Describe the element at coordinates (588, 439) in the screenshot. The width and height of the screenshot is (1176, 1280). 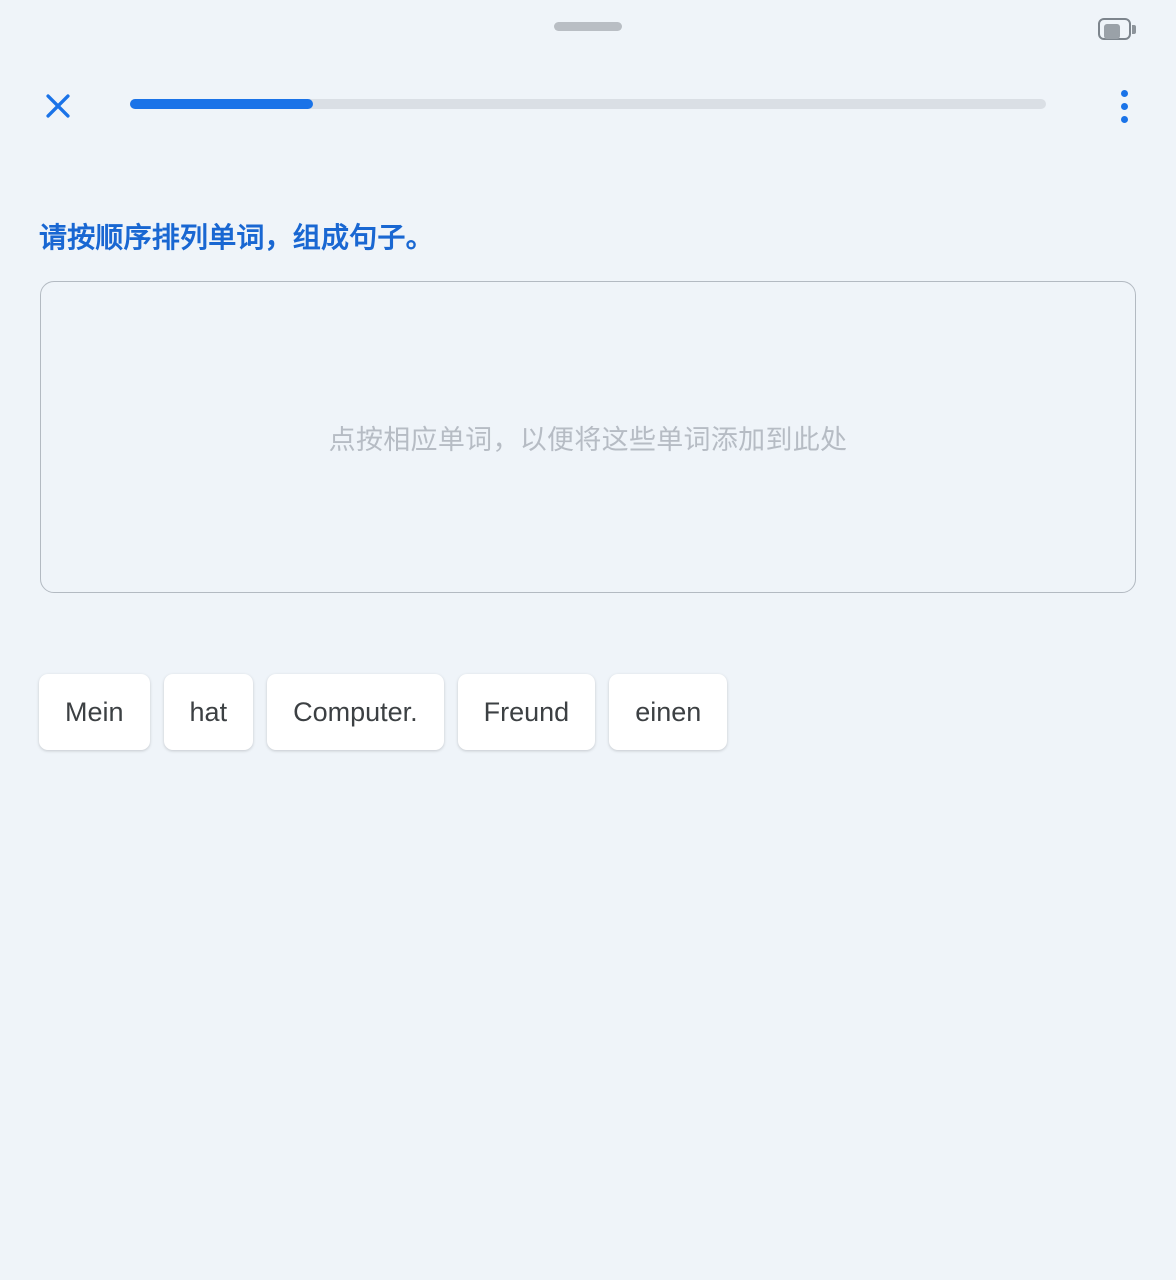
I see `answer-placeholder: 点按相应单词，以便将这些单词添加到此处` at that location.